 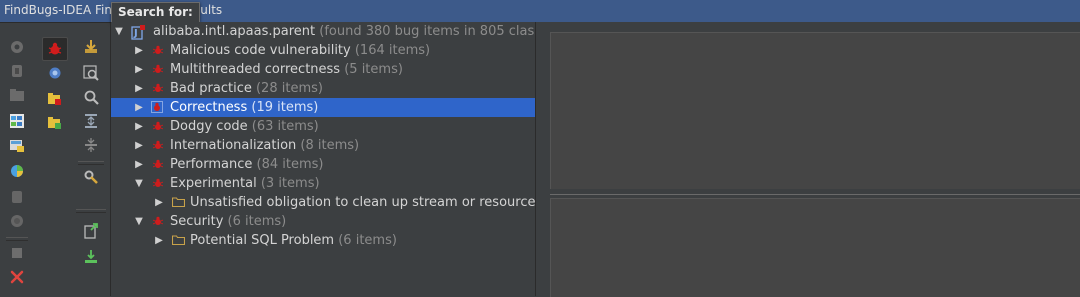 I want to click on tree-item-category: ▶ Internationalization (8 items), so click(x=323, y=145).